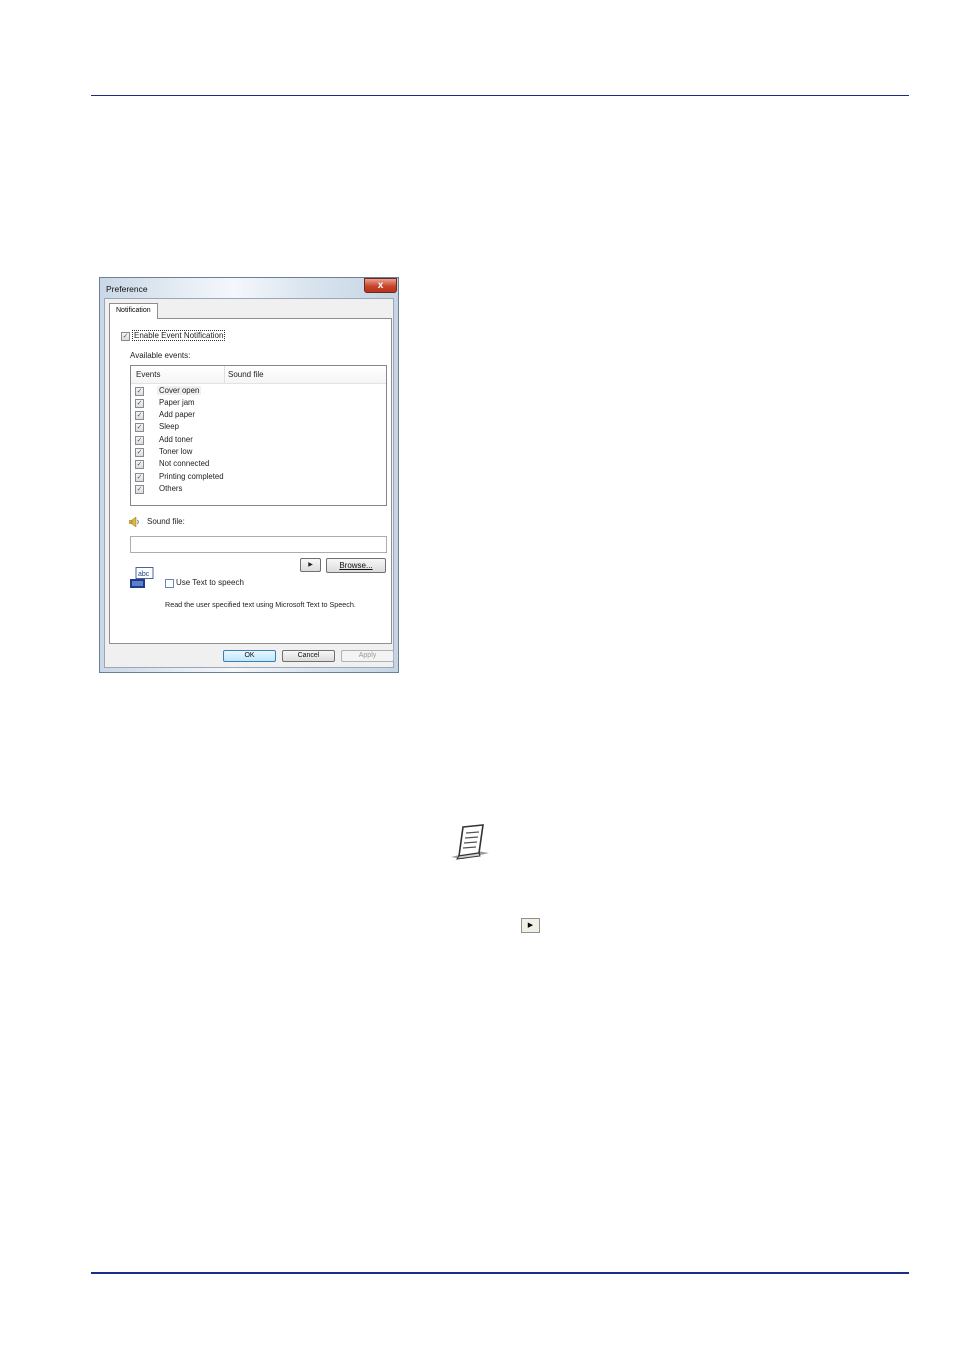  What do you see at coordinates (160, 355) in the screenshot?
I see `available-events-label: Available events:` at bounding box center [160, 355].